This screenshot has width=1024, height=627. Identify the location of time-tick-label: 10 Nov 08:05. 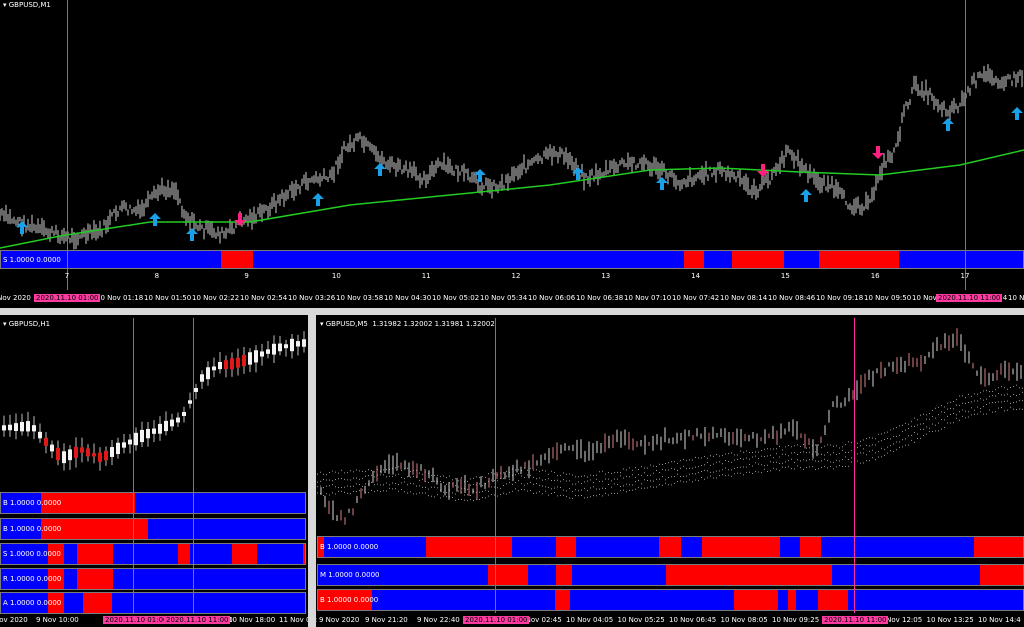
(744, 620).